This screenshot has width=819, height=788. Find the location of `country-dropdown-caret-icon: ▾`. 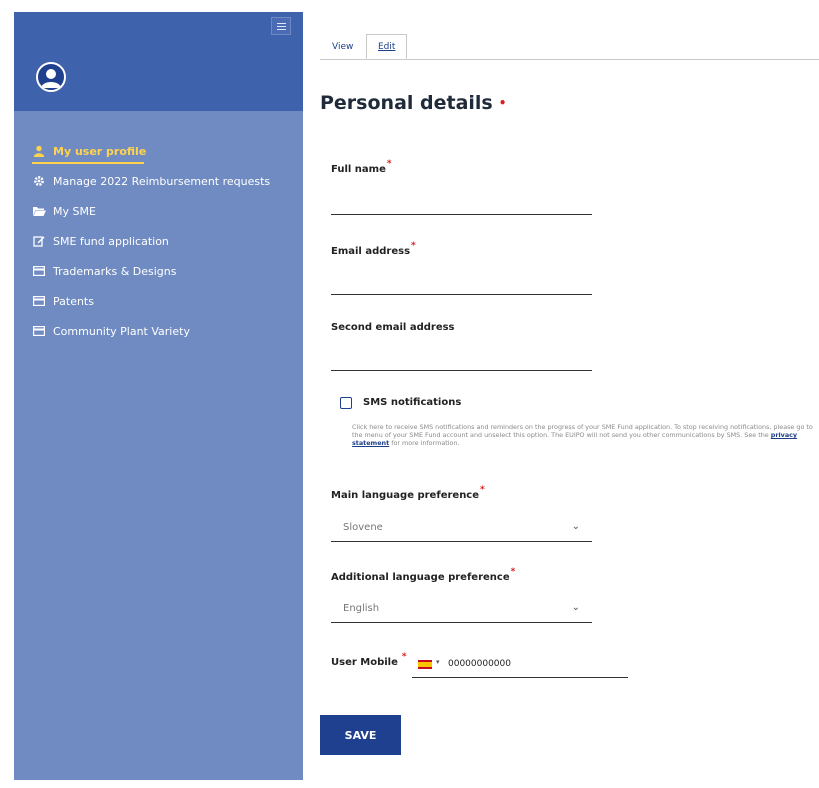

country-dropdown-caret-icon: ▾ is located at coordinates (438, 662).